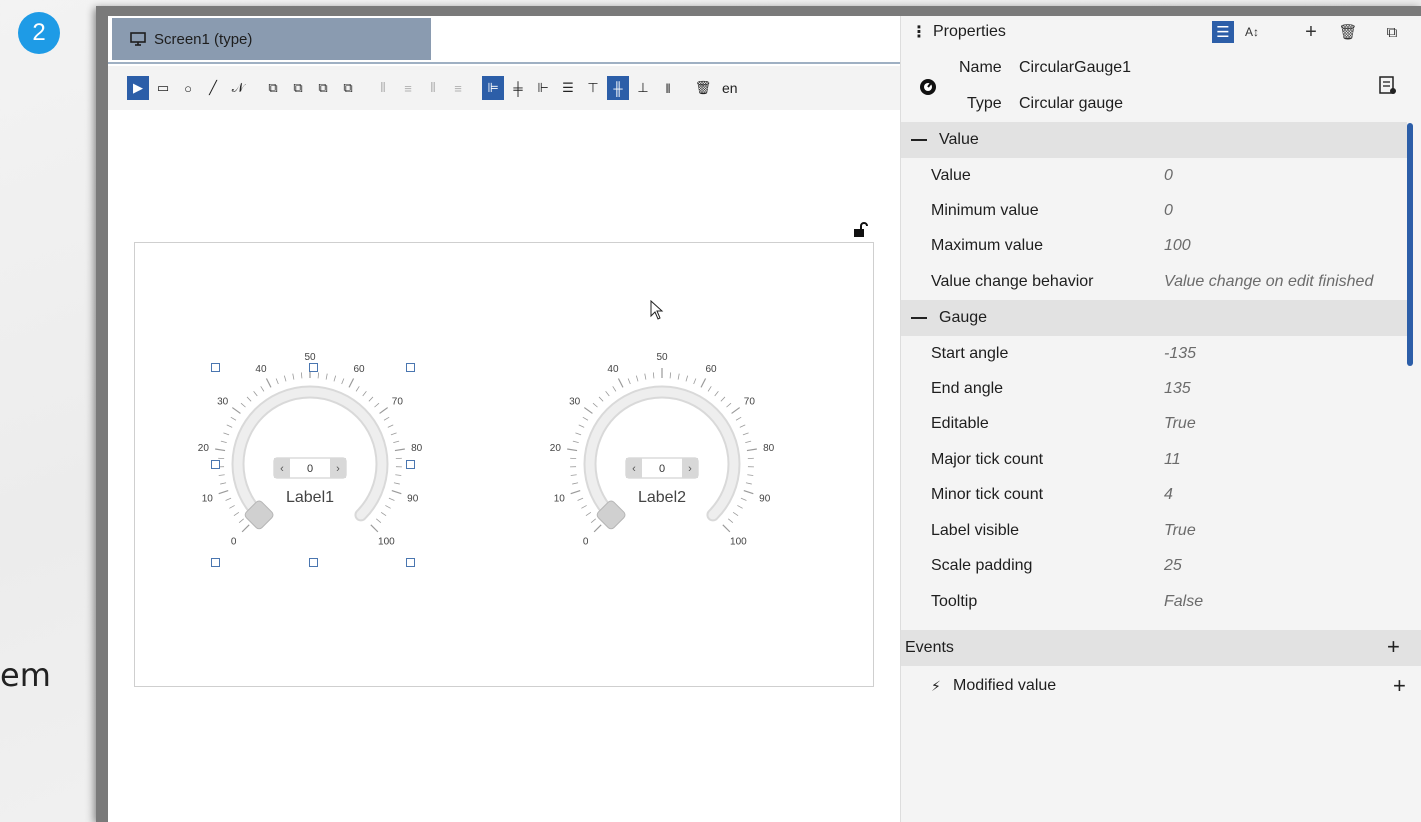 Image resolution: width=1421 pixels, height=822 pixels. What do you see at coordinates (1410, 244) in the screenshot?
I see `properties-scrollbar` at bounding box center [1410, 244].